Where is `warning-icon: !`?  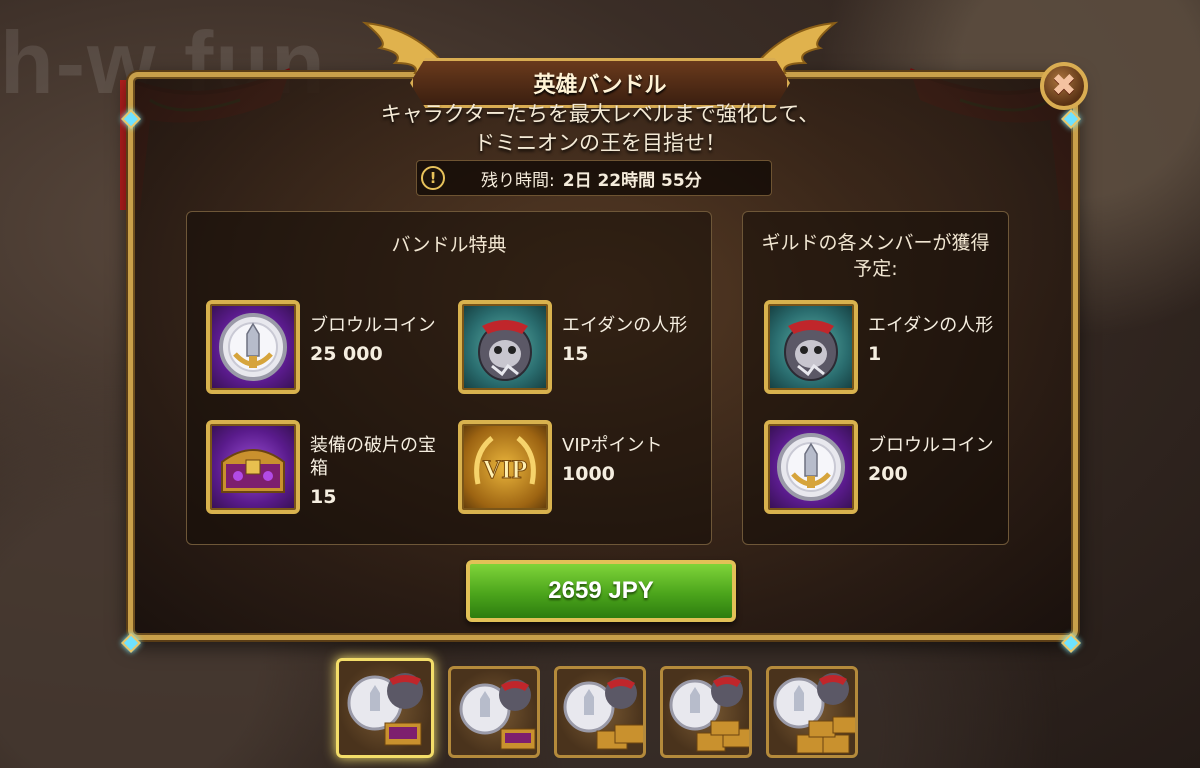
warning-icon: ! is located at coordinates (433, 178).